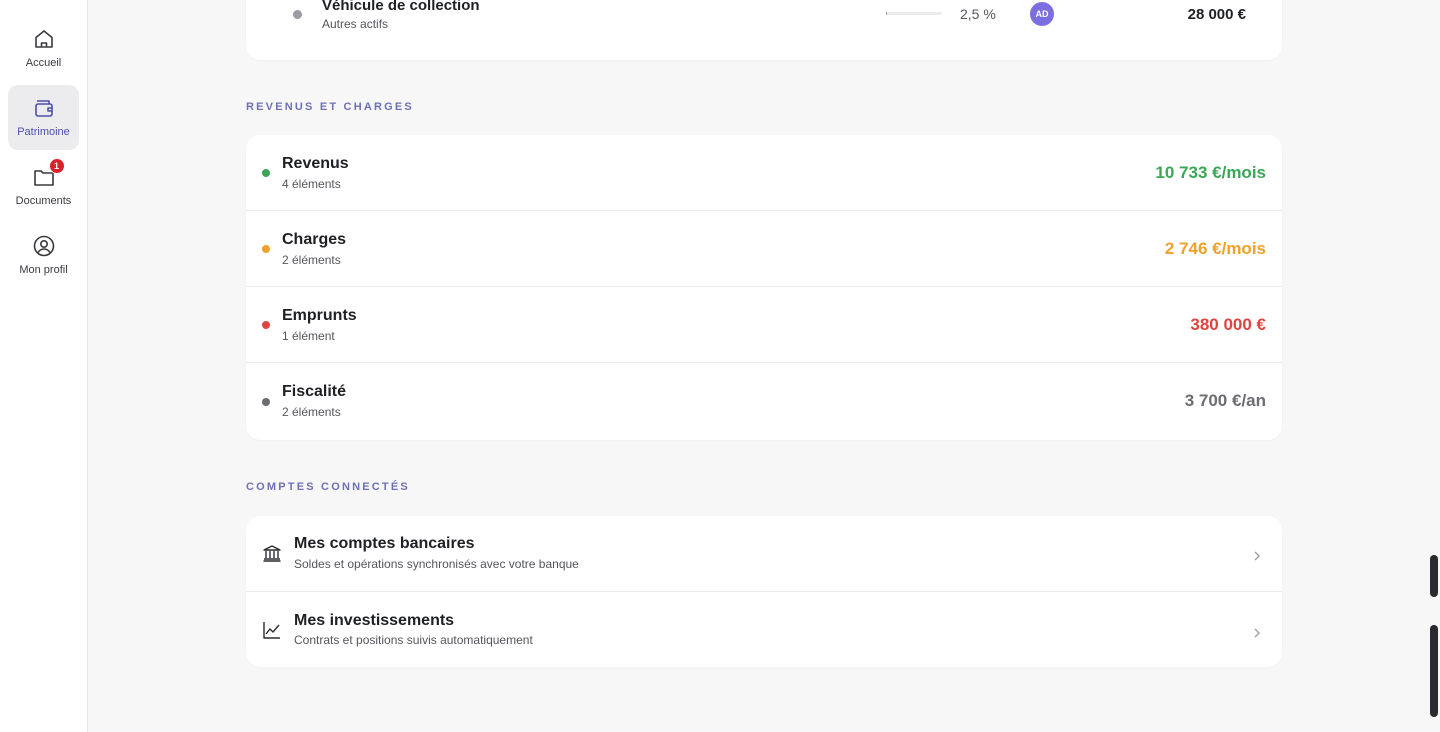 This screenshot has height=732, width=1440. Describe the element at coordinates (44, 246) in the screenshot. I see `user-circle-icon` at that location.